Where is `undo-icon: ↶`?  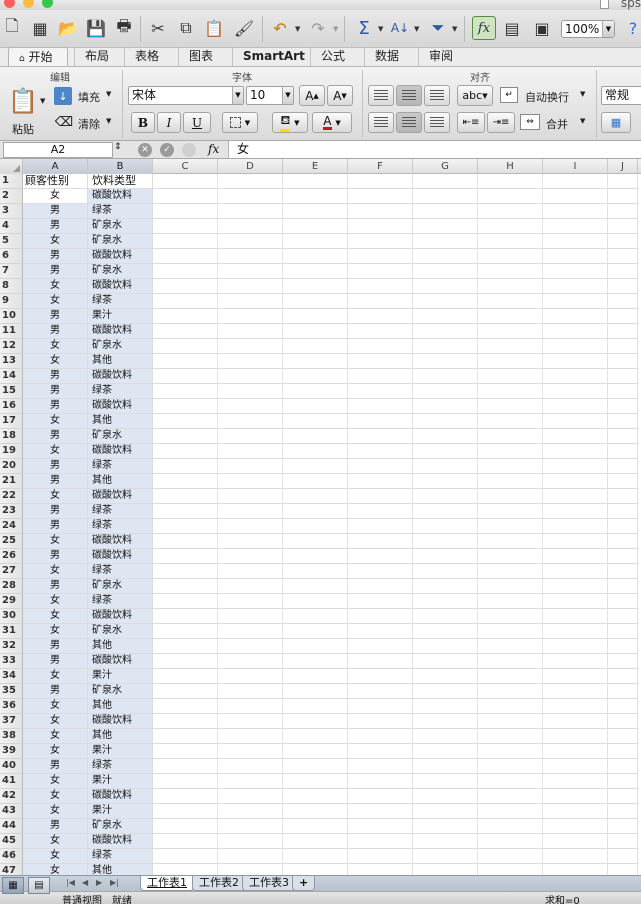 undo-icon: ↶ is located at coordinates (280, 28).